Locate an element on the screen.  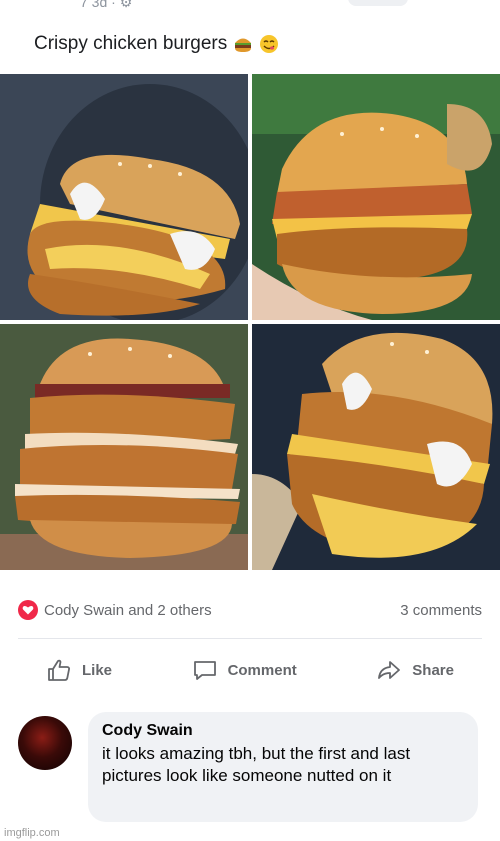
share-label: Share is located at coordinates (433, 670).